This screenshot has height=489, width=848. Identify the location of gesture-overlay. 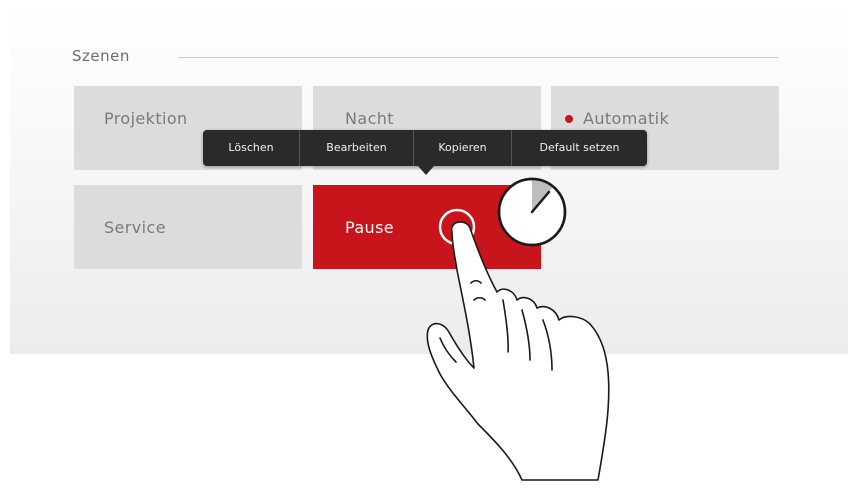
(518, 329).